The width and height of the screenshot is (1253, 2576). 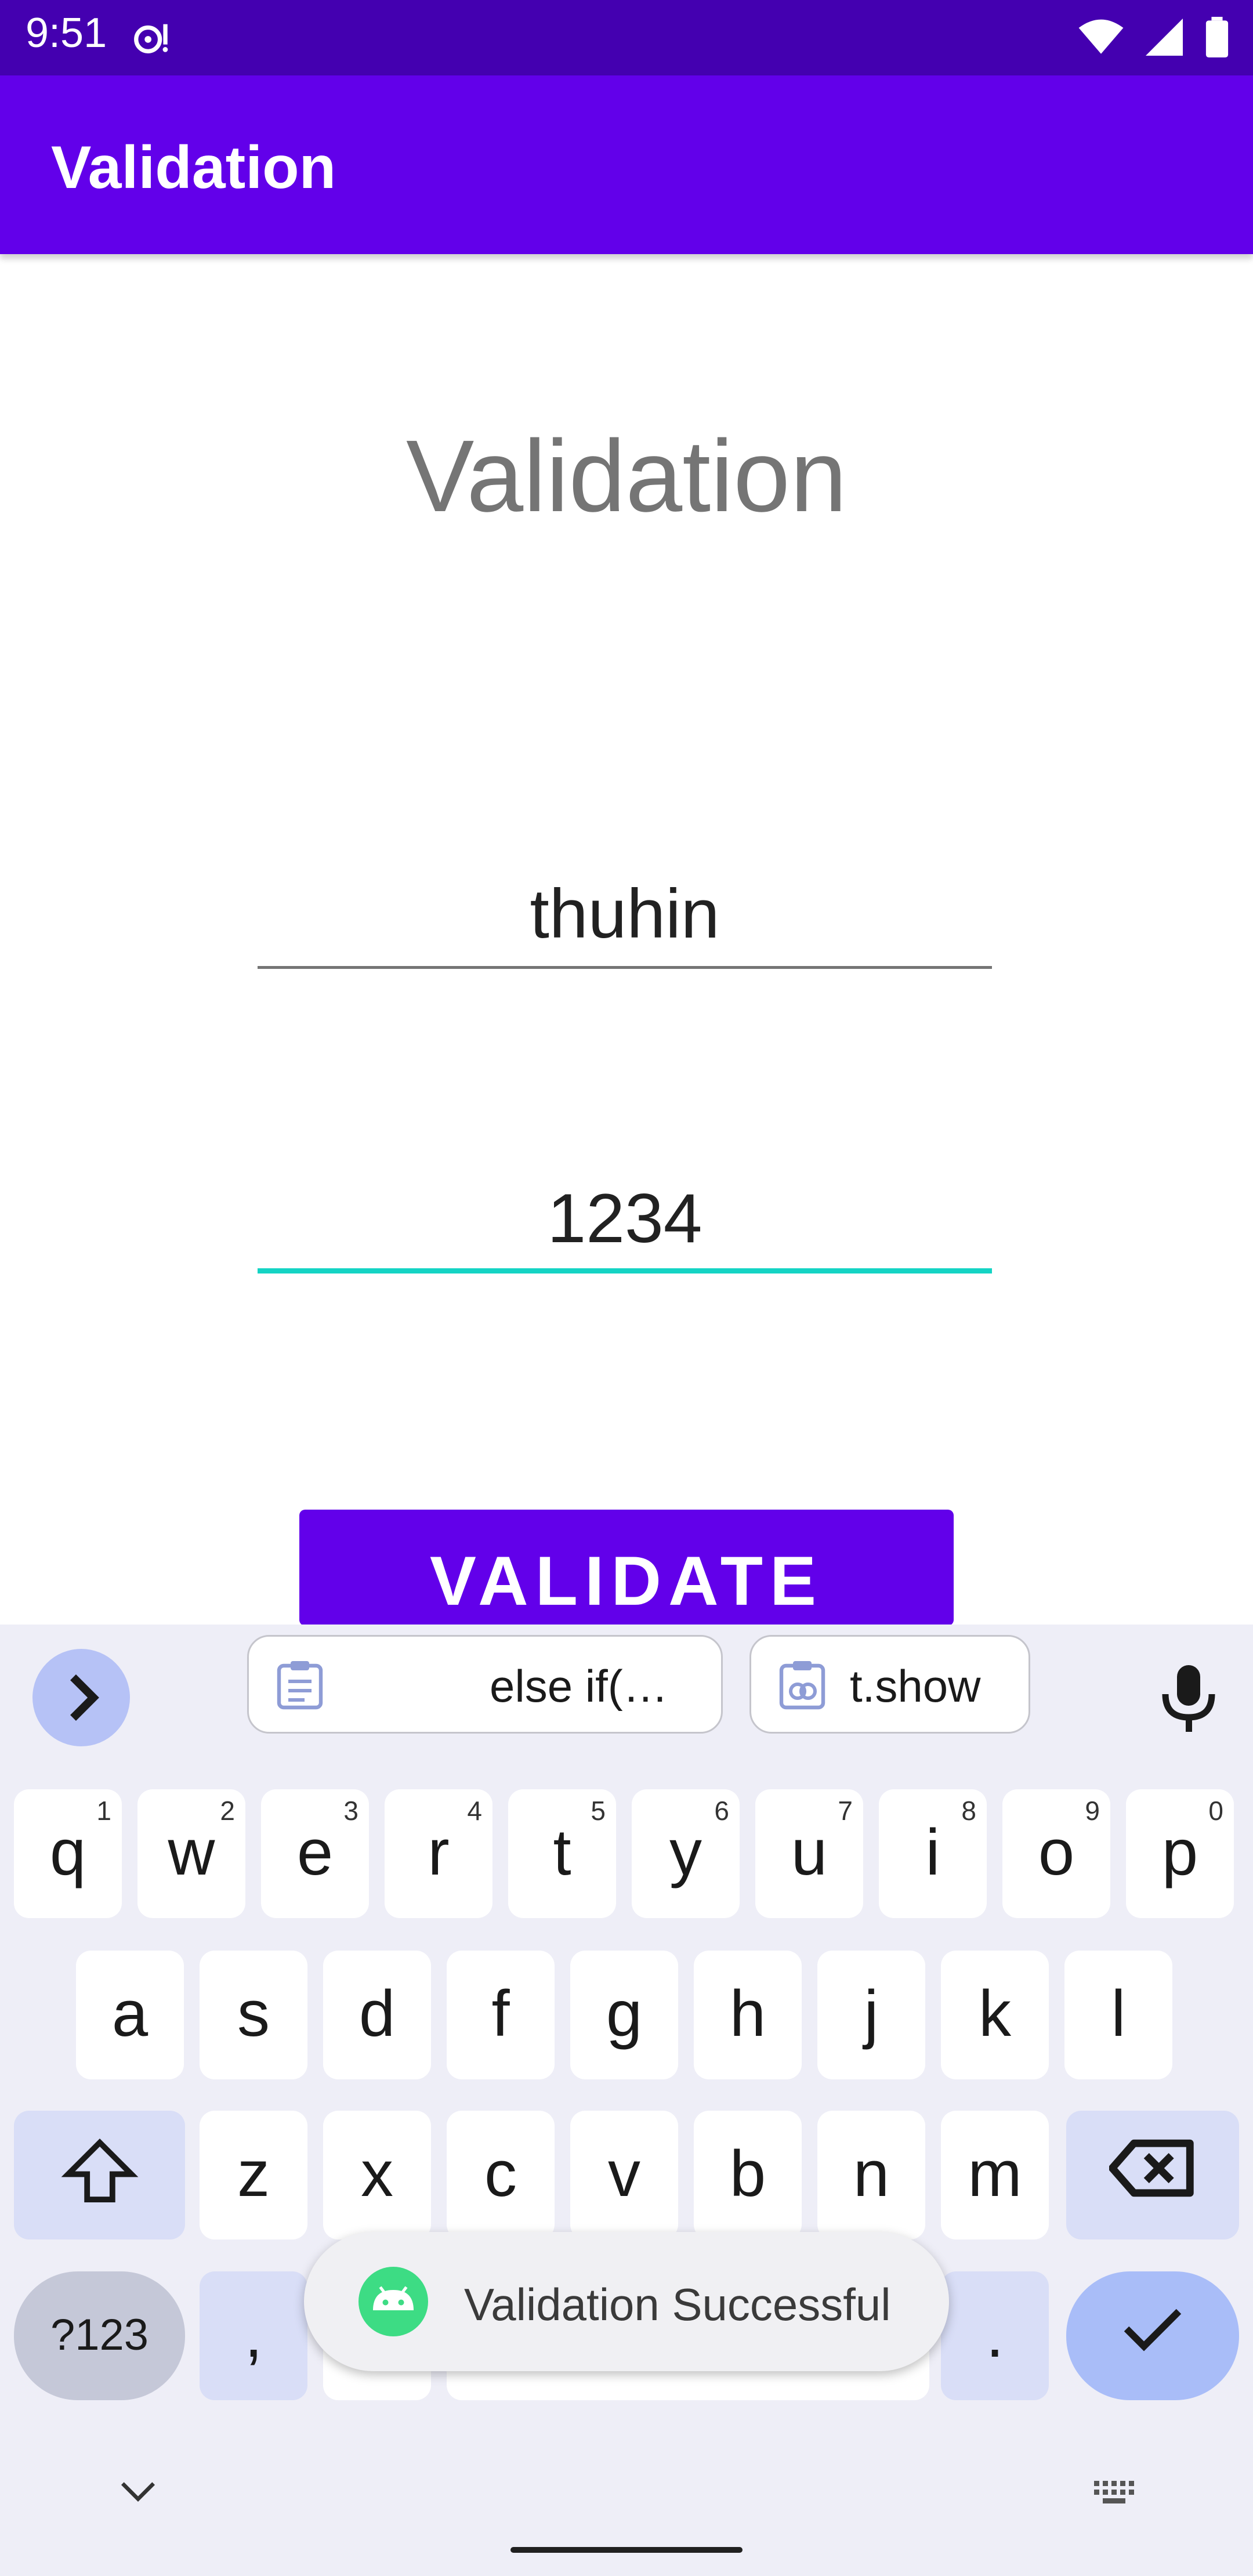 I want to click on key-label: e, so click(x=315, y=1852).